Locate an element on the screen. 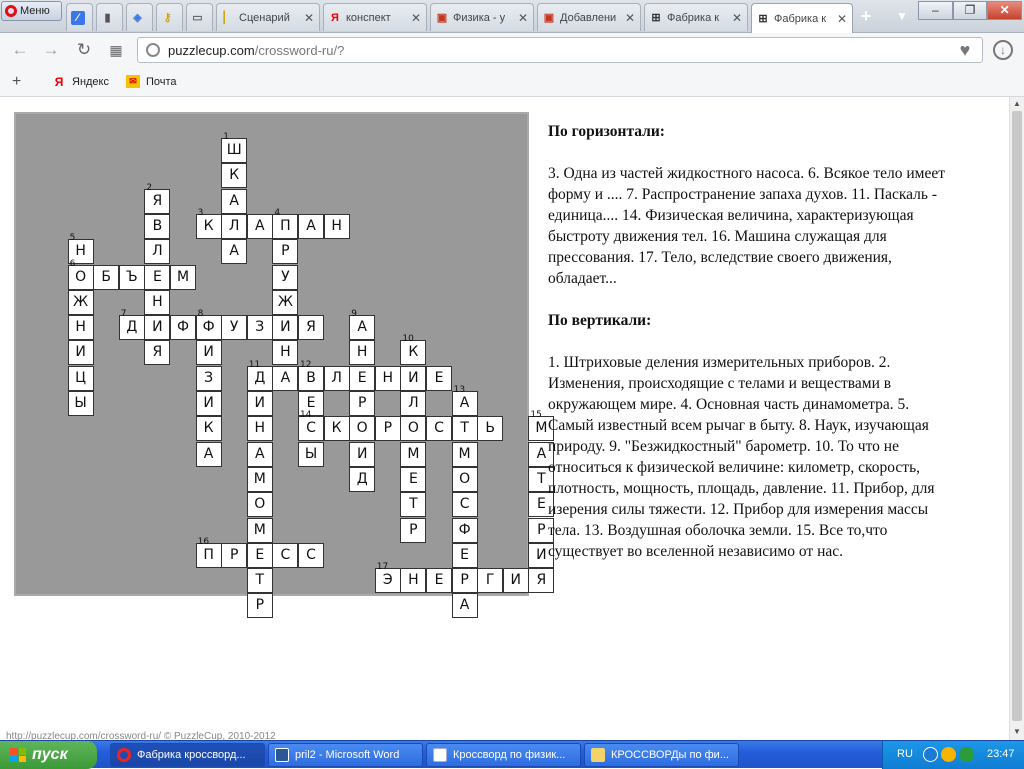  start-button: пуск is located at coordinates (48, 755).